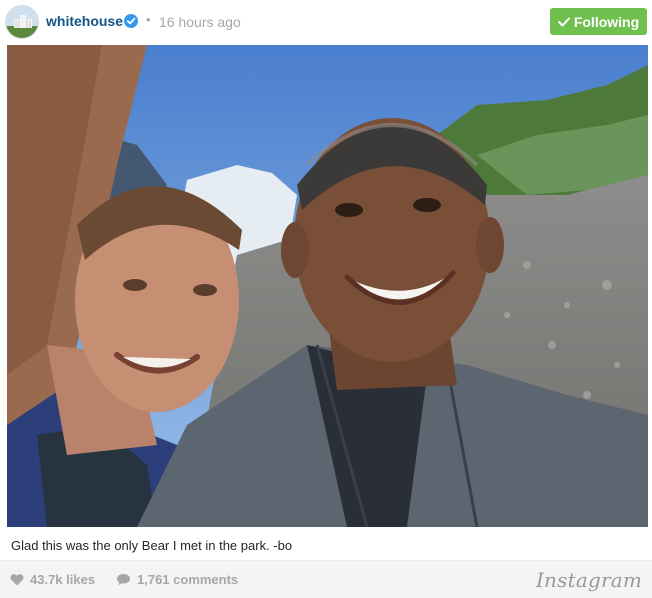 This screenshot has height=598, width=652. I want to click on avatar-image, so click(22, 22).